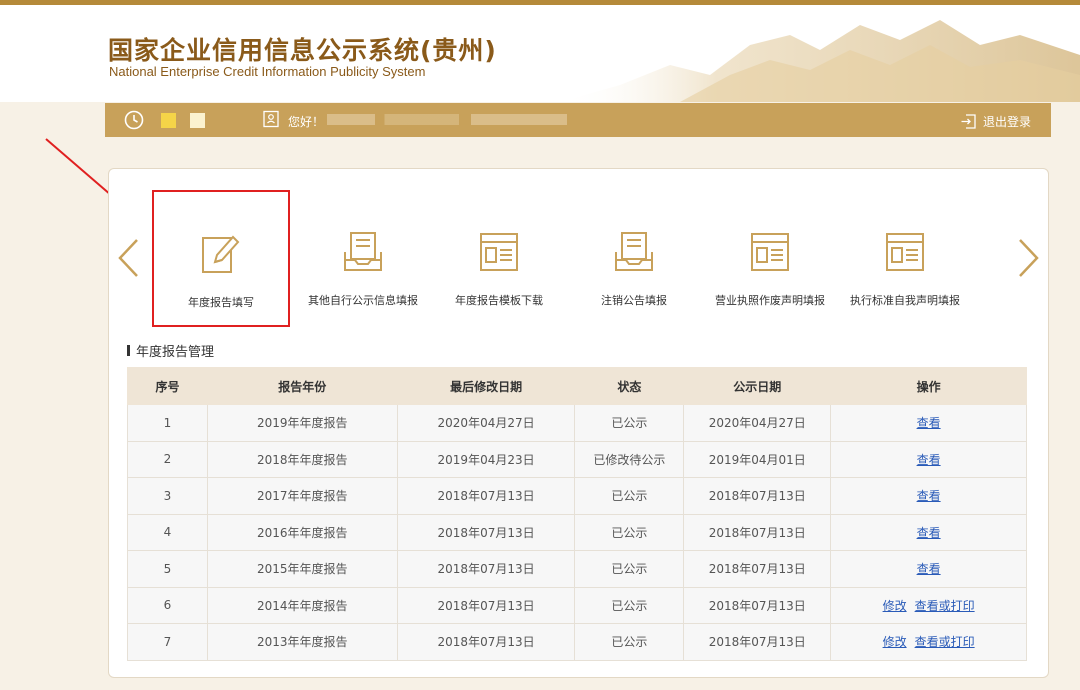  Describe the element at coordinates (302, 496) in the screenshot. I see `cell-year: 2017年年度报告` at that location.